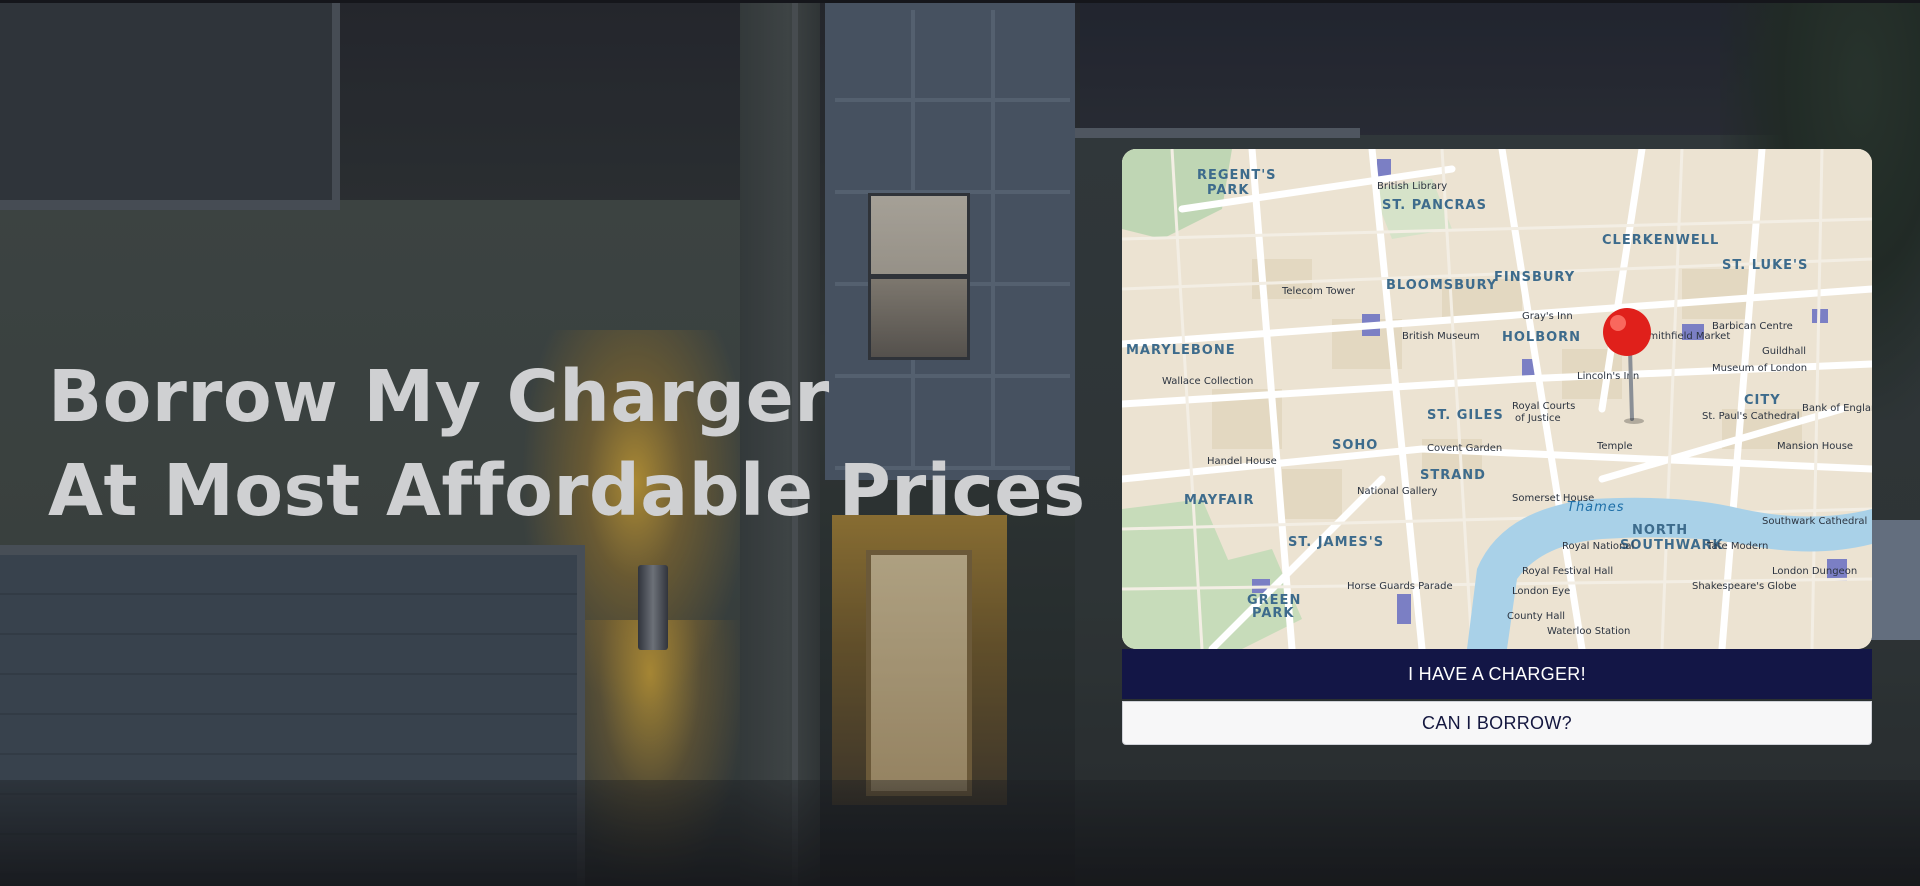 The width and height of the screenshot is (1920, 886). Describe the element at coordinates (1750, 416) in the screenshot. I see `svg-text: St. Paul's Cathedral` at that location.